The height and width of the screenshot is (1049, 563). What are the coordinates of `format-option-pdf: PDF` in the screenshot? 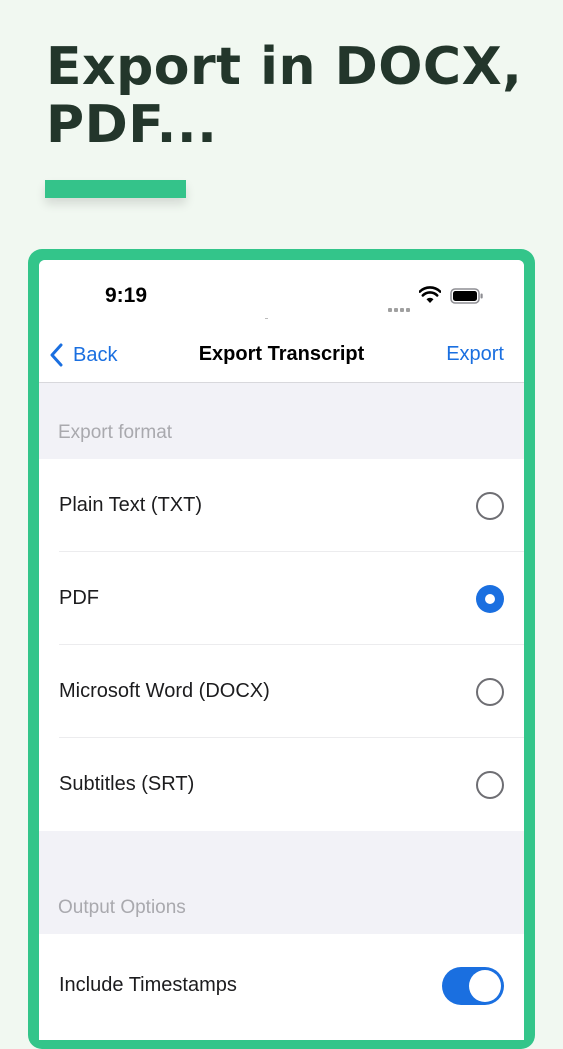 It's located at (281, 598).